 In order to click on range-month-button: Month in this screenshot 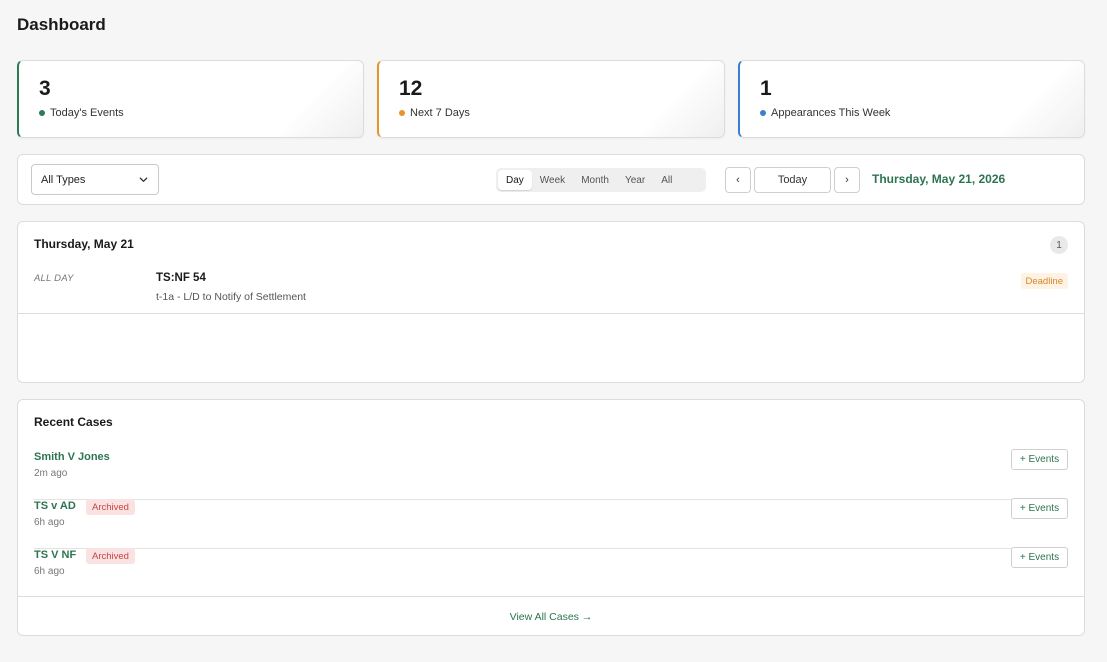, I will do `click(595, 180)`.